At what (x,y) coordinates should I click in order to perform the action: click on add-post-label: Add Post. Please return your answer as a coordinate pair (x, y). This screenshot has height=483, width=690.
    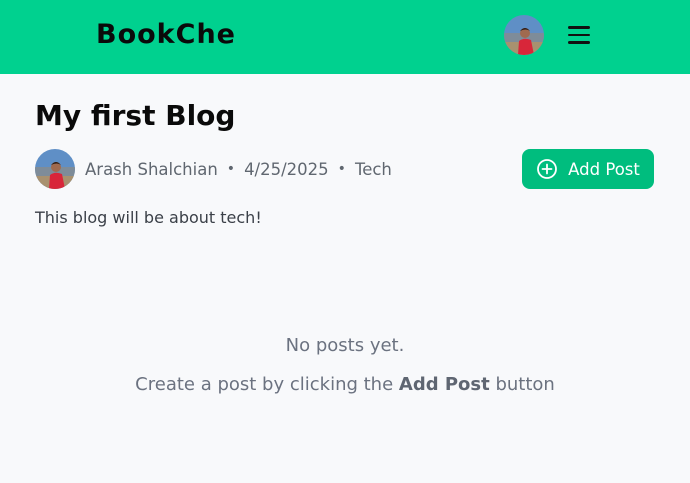
    Looking at the image, I should click on (604, 169).